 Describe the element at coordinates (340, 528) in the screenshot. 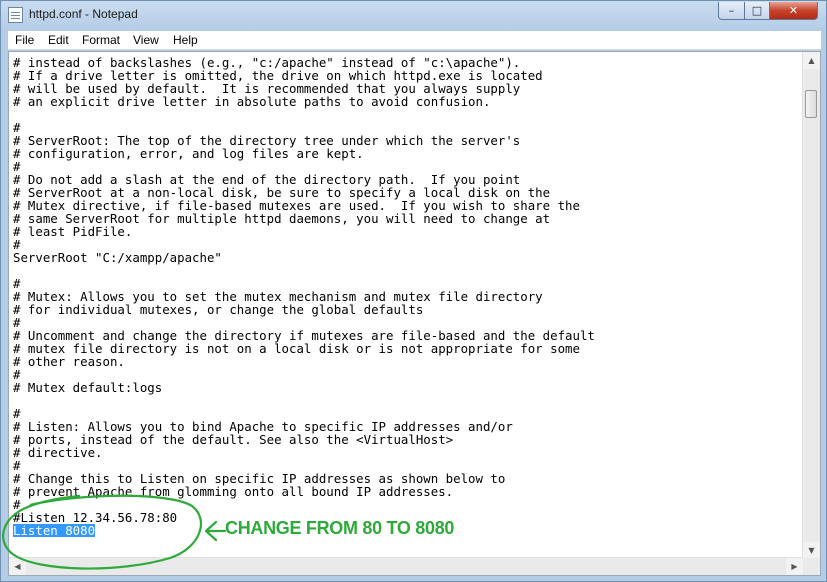

I see `annotation-label: CHANGE FROM 80 TO 8080` at that location.